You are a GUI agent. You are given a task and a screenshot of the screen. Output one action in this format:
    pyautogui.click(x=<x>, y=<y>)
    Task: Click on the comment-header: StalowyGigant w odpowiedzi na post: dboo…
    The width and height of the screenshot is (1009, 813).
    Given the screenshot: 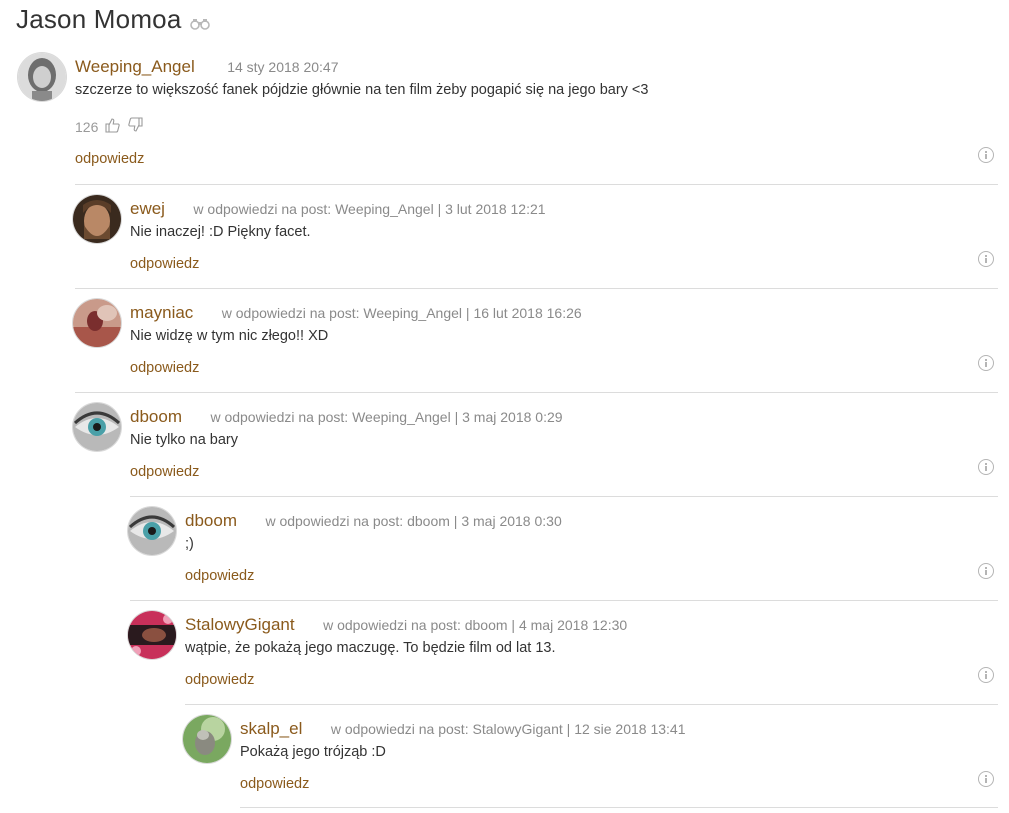 What is the action you would take?
    pyautogui.click(x=406, y=625)
    